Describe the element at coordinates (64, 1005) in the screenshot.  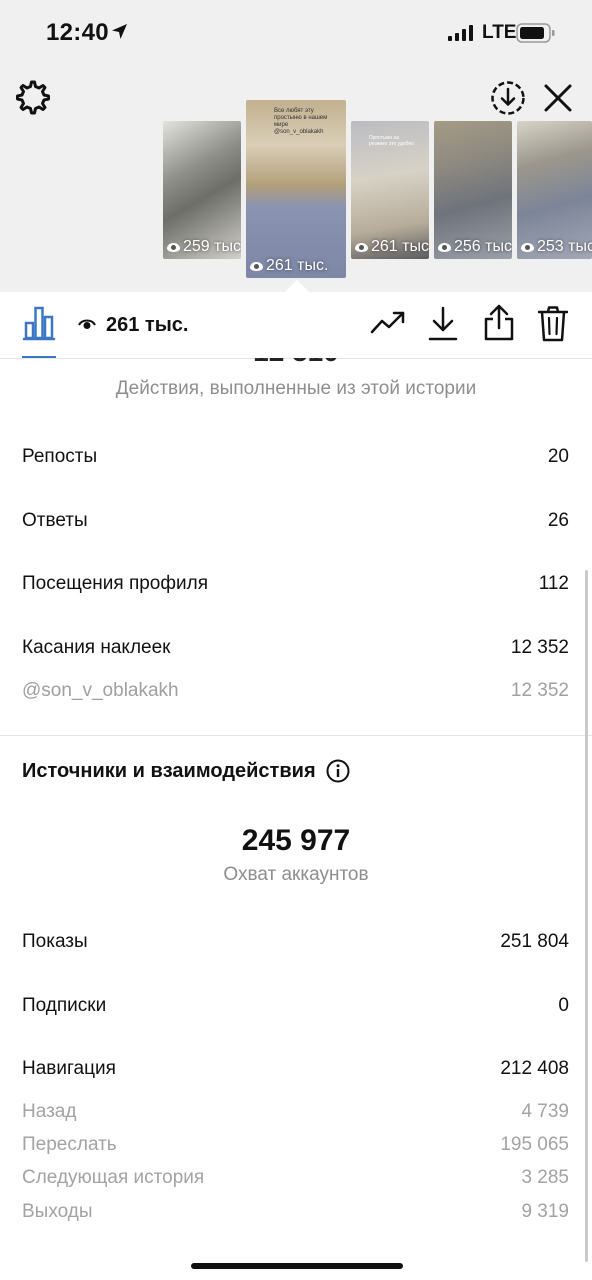
I see `metric-label: Подписки` at that location.